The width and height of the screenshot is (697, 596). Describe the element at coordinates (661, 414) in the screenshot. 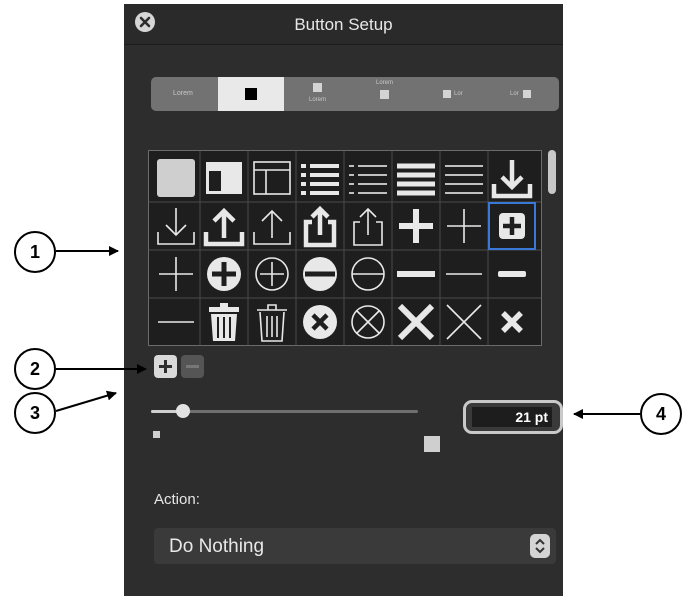

I see `callout-4: 4` at that location.